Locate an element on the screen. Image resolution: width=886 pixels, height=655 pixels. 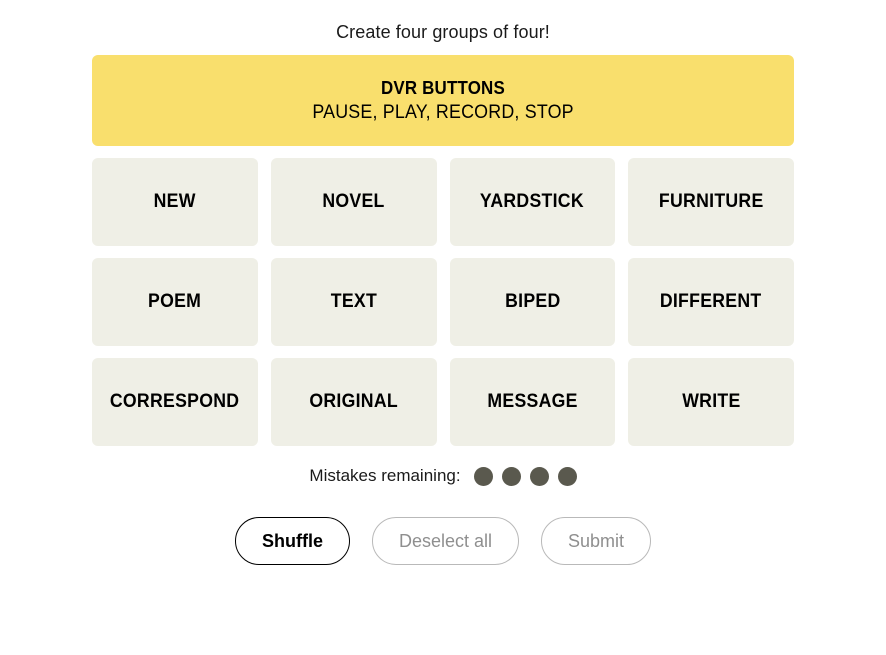
tile-row-2: POEM TEXT BIPED DIFFERENT is located at coordinates (443, 302).